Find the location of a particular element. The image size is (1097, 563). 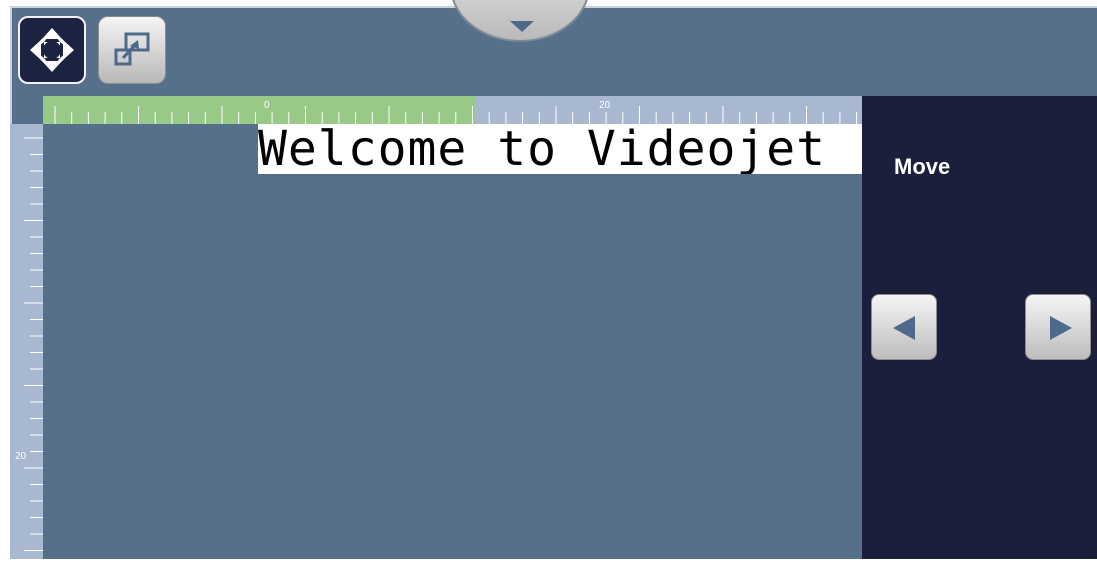

arrow-left-icon is located at coordinates (904, 328).